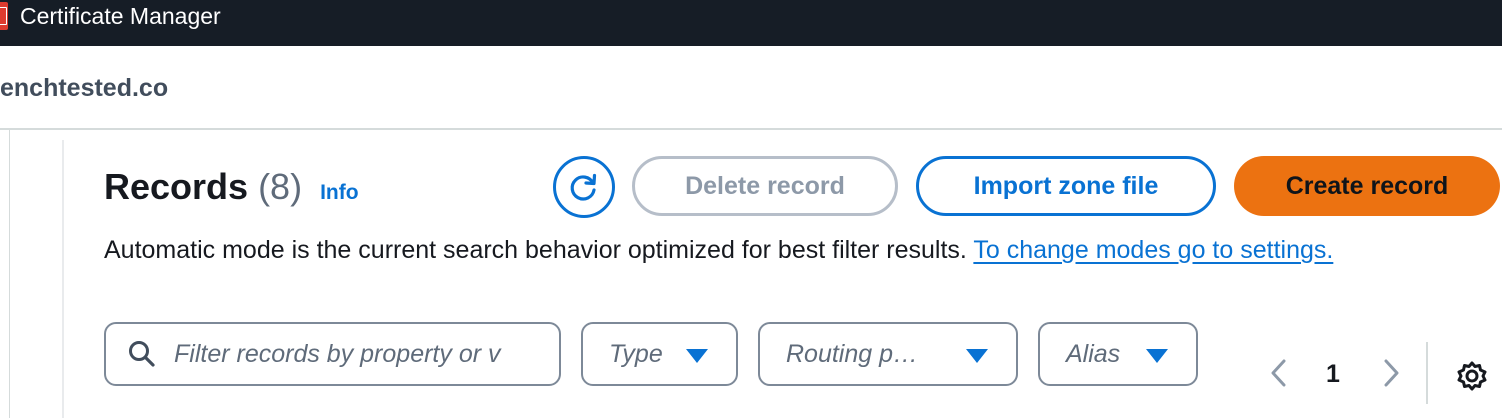 This screenshot has height=418, width=1502. What do you see at coordinates (1153, 250) in the screenshot?
I see `change-mode-settings-link: To change modes go to settings.` at bounding box center [1153, 250].